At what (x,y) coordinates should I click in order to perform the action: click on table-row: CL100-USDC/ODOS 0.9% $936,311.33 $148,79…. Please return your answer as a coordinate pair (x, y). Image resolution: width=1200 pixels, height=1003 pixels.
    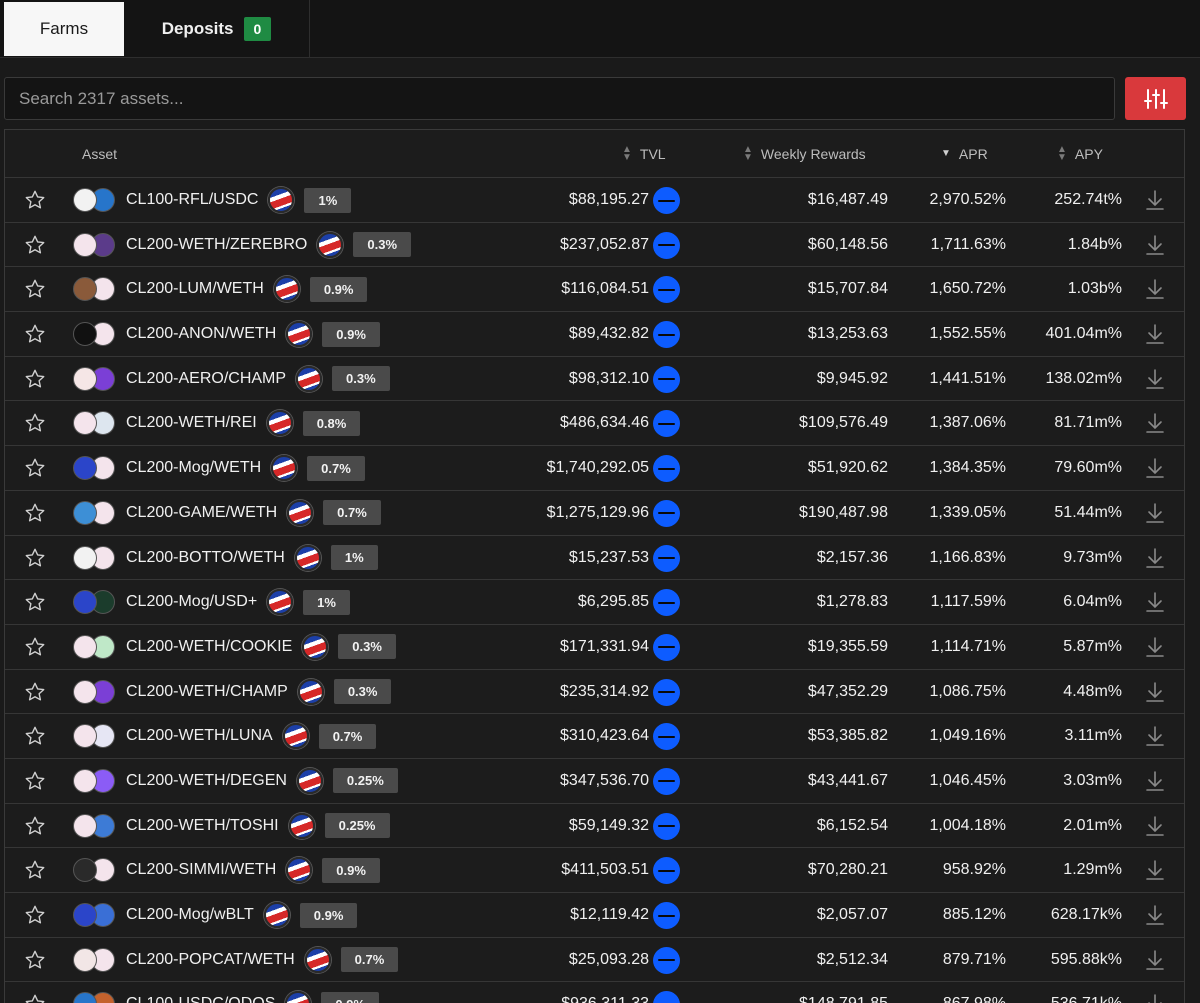
    Looking at the image, I should click on (594, 992).